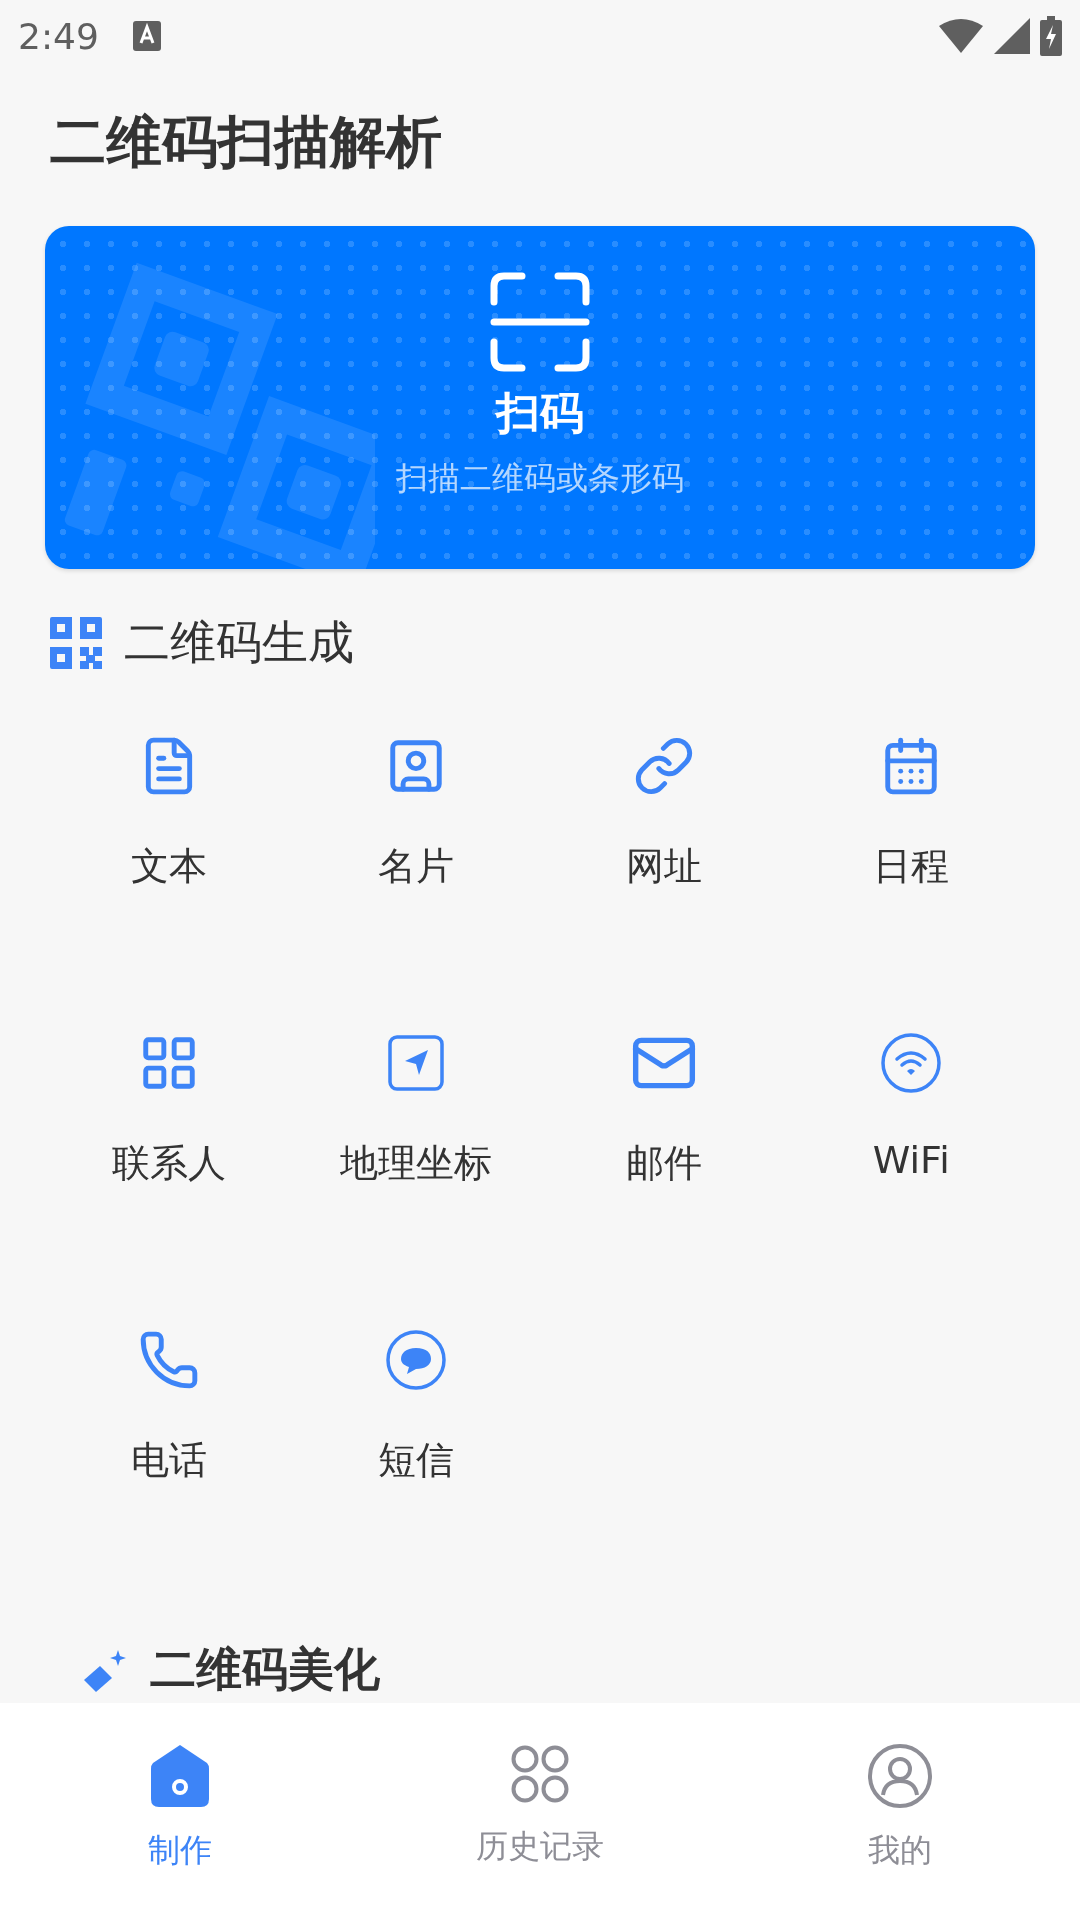 The image size is (1080, 1920). What do you see at coordinates (416, 879) in the screenshot?
I see `generator-item: 名片` at bounding box center [416, 879].